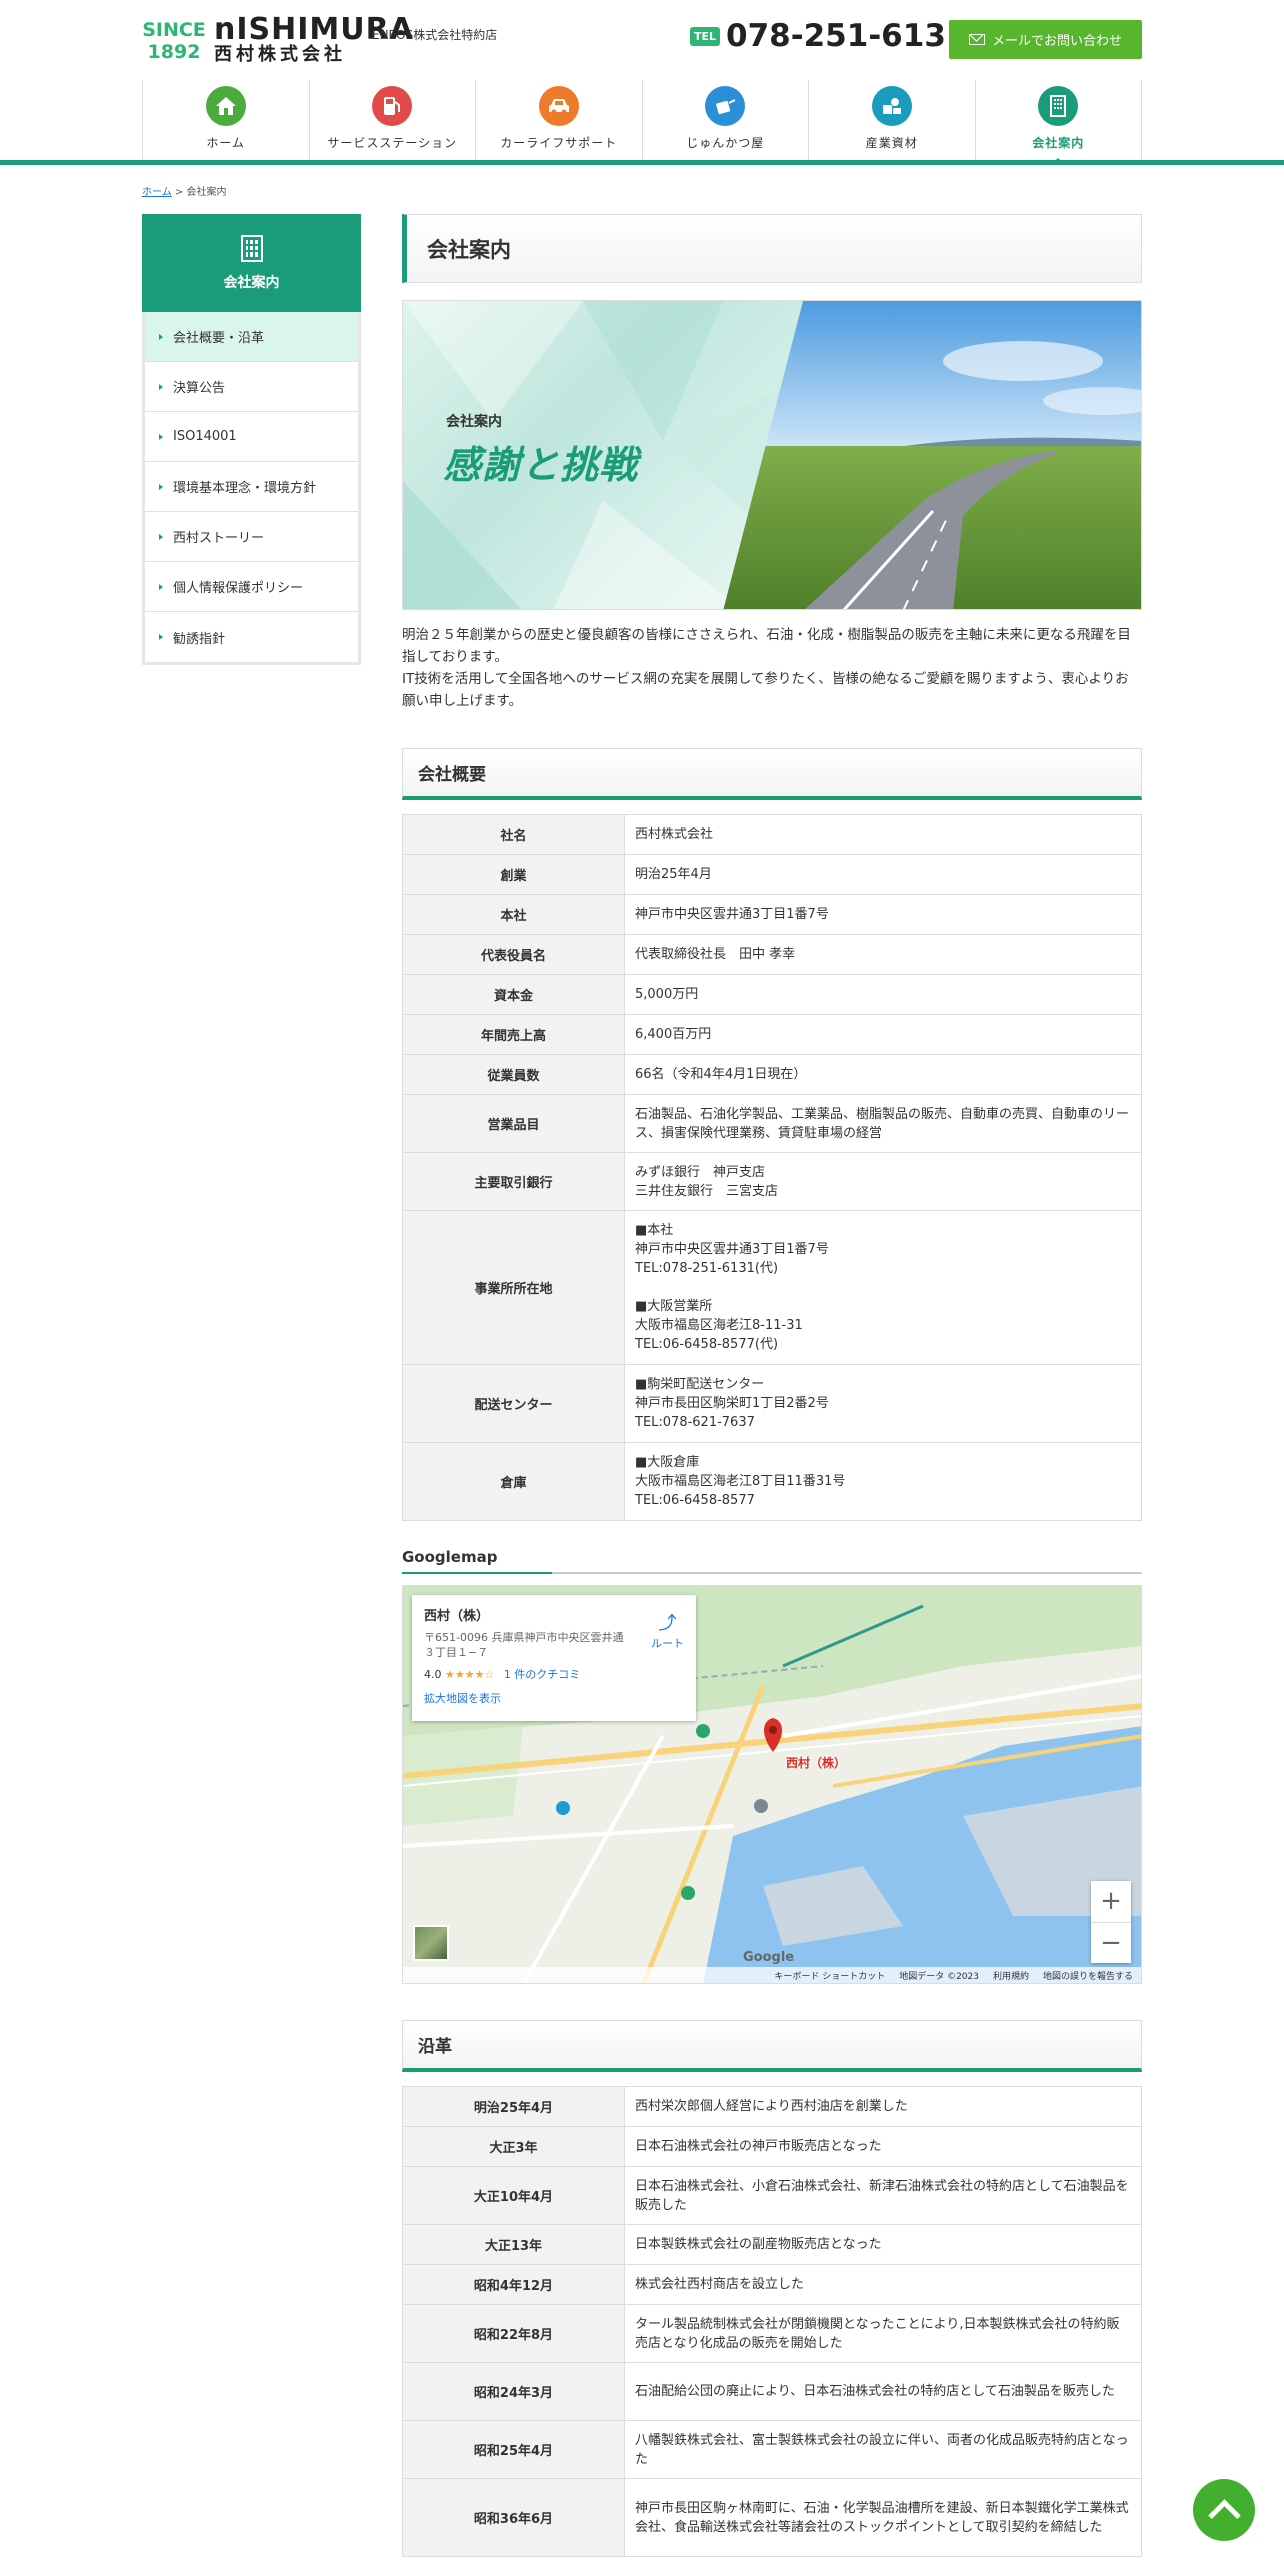  Describe the element at coordinates (251, 637) in the screenshot. I see `sidebar-item-solicitation-policy: 勧誘指針` at that location.